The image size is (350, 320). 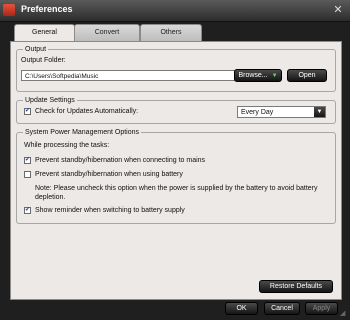 What do you see at coordinates (36, 49) in the screenshot?
I see `output-group-title: Output` at bounding box center [36, 49].